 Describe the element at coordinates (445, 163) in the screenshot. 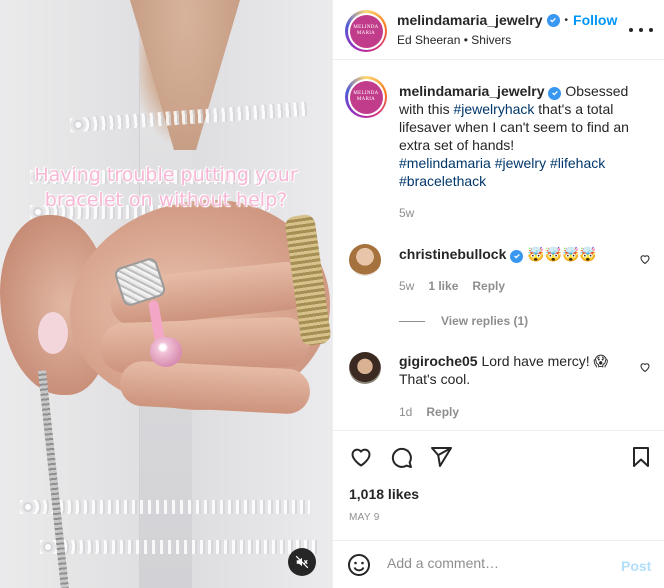

I see `hashtag-link: #melindamaria` at that location.